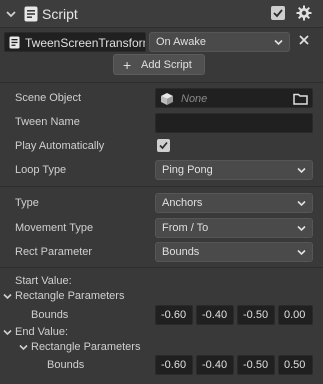  I want to click on end-bounds-left-value: -0.60, so click(174, 365).